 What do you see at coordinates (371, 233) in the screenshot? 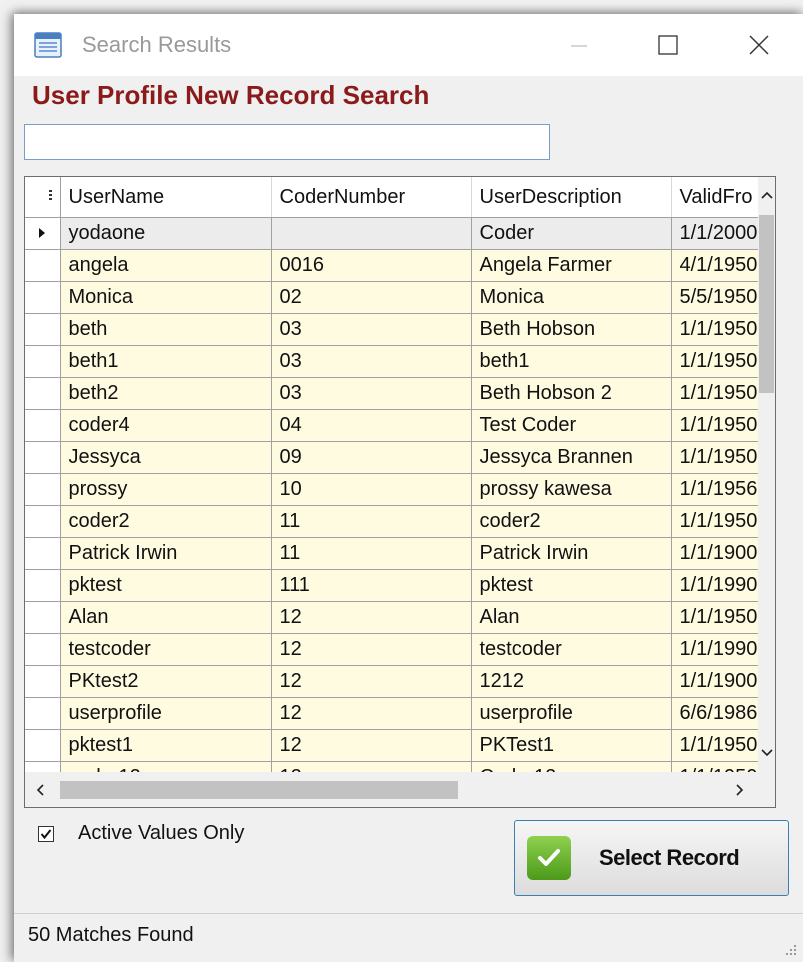
I see `cell-codernumber` at bounding box center [371, 233].